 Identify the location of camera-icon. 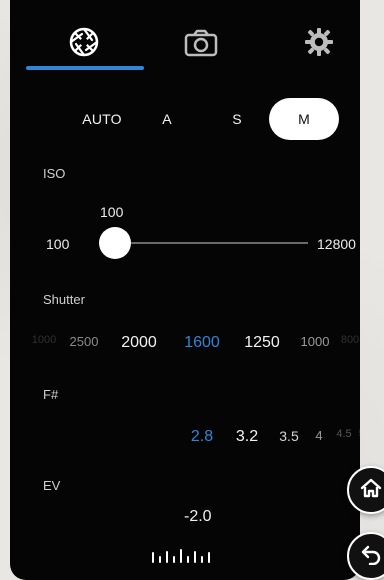
(201, 42).